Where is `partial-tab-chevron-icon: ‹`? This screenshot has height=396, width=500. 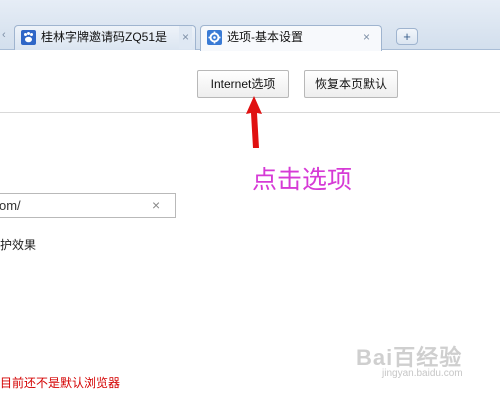
partial-tab-chevron-icon: ‹ is located at coordinates (4, 35).